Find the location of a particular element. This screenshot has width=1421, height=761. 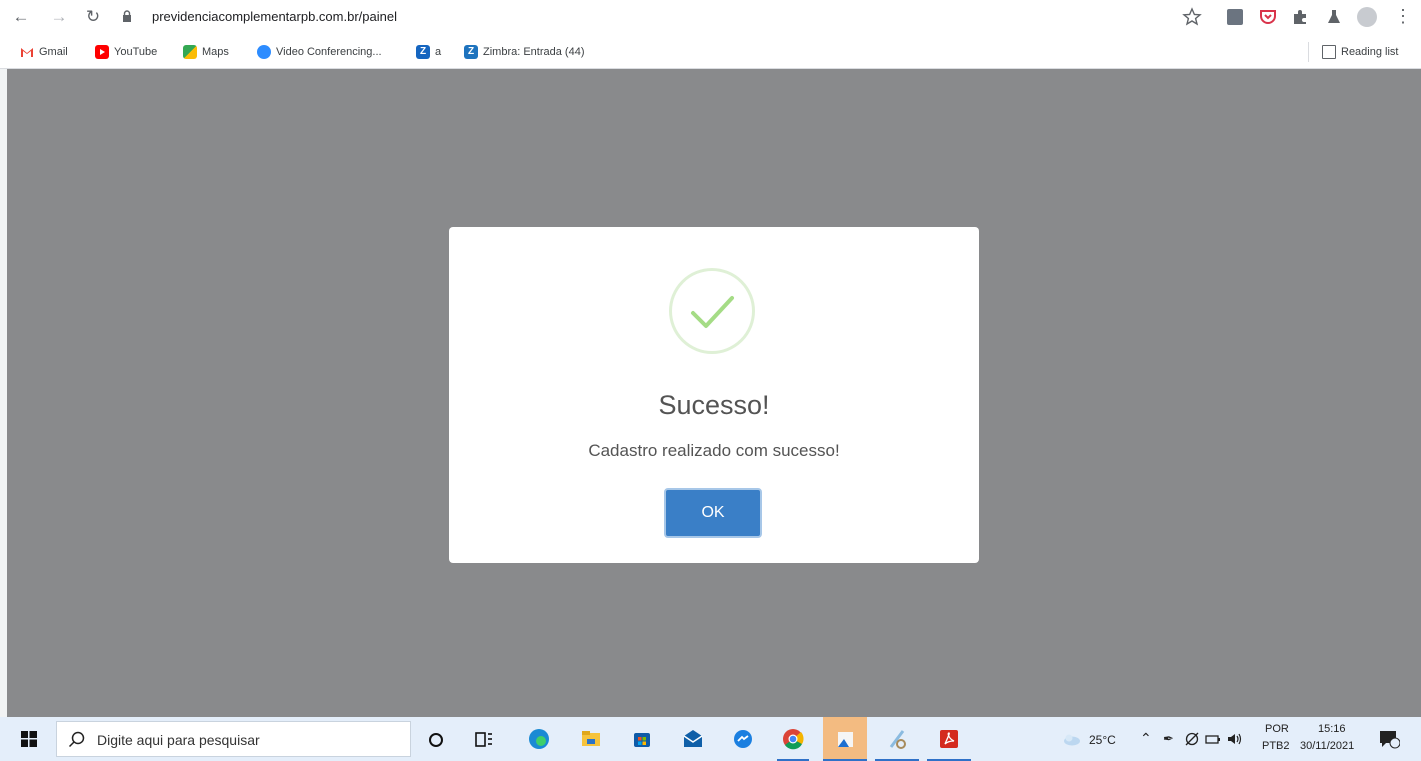

address-bar: previdenciacomplementarpb.com.br/painel is located at coordinates (662, 17).